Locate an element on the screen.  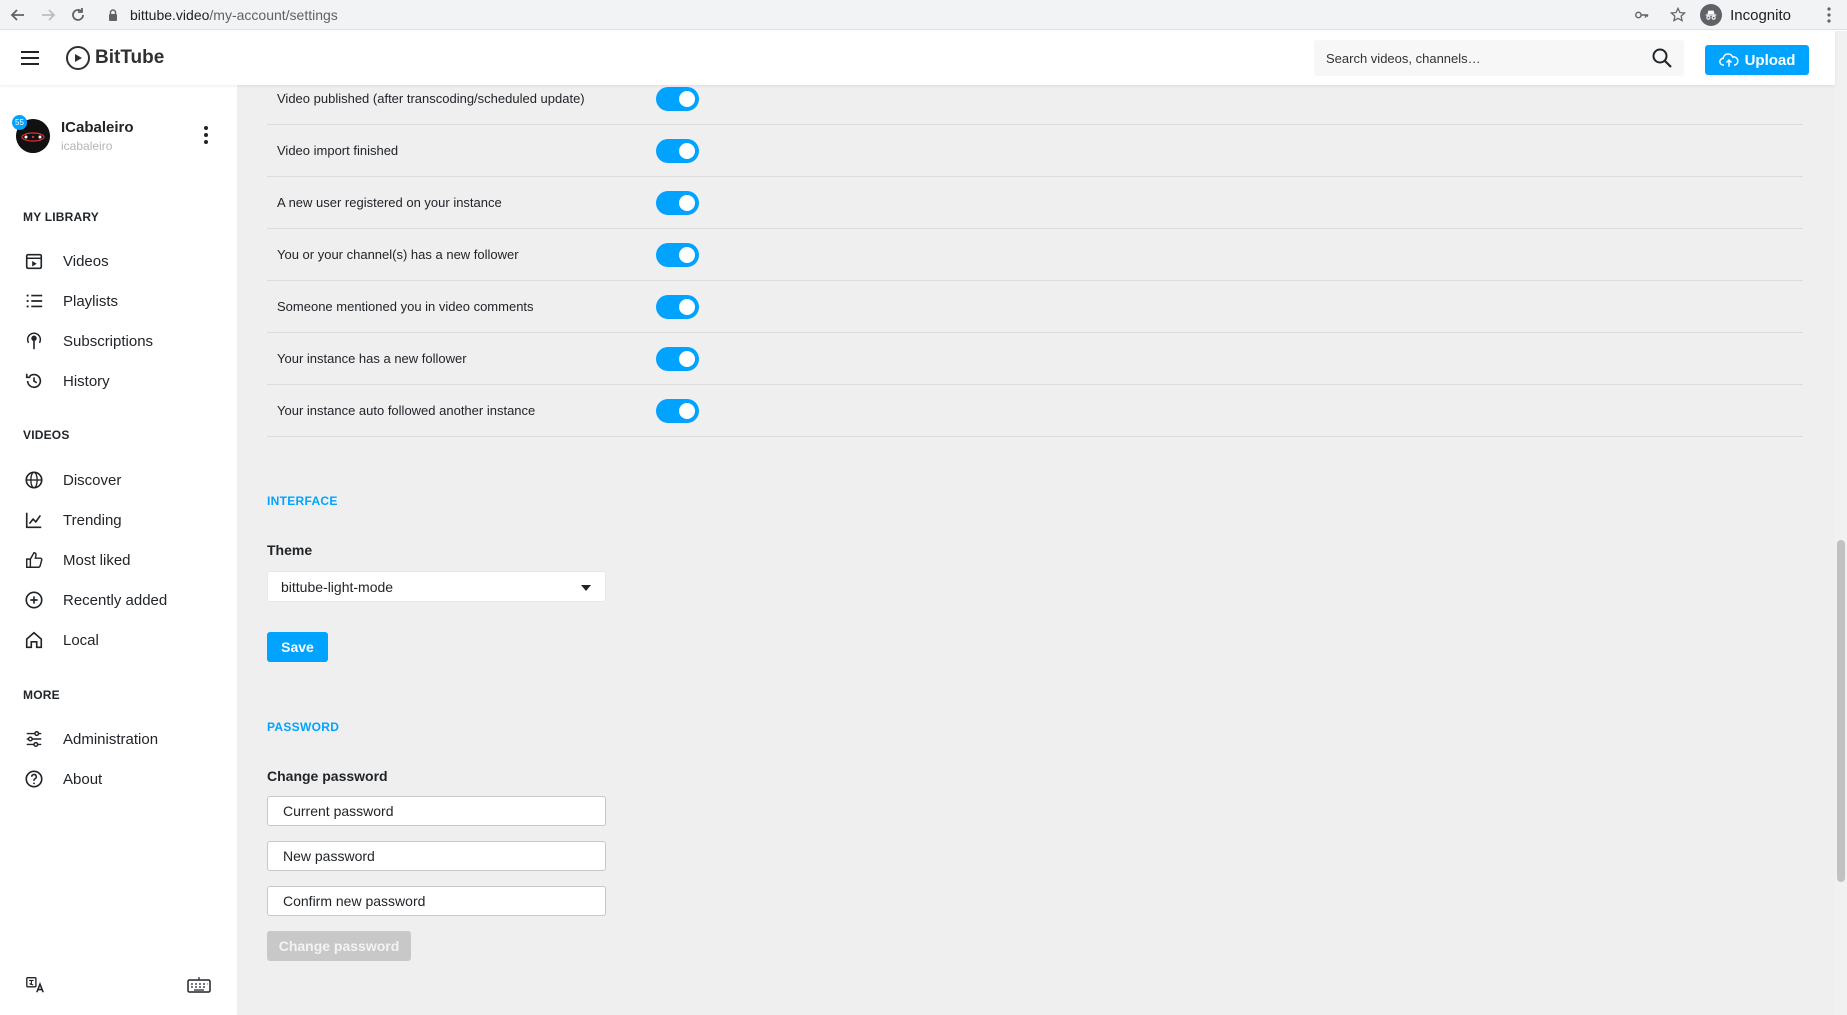
page-scrollbar is located at coordinates (1841, 523).